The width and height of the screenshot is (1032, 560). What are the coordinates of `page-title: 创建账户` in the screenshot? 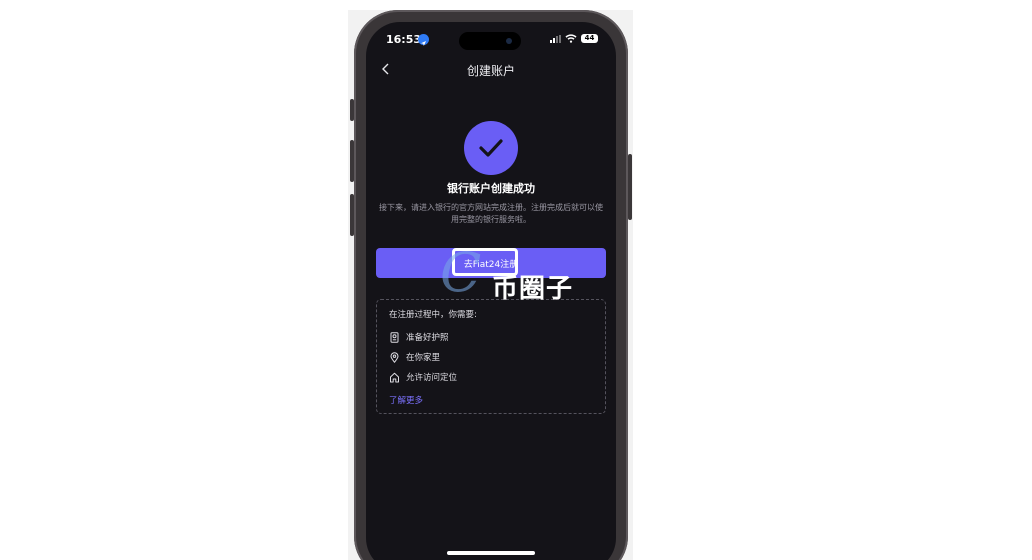 It's located at (490, 71).